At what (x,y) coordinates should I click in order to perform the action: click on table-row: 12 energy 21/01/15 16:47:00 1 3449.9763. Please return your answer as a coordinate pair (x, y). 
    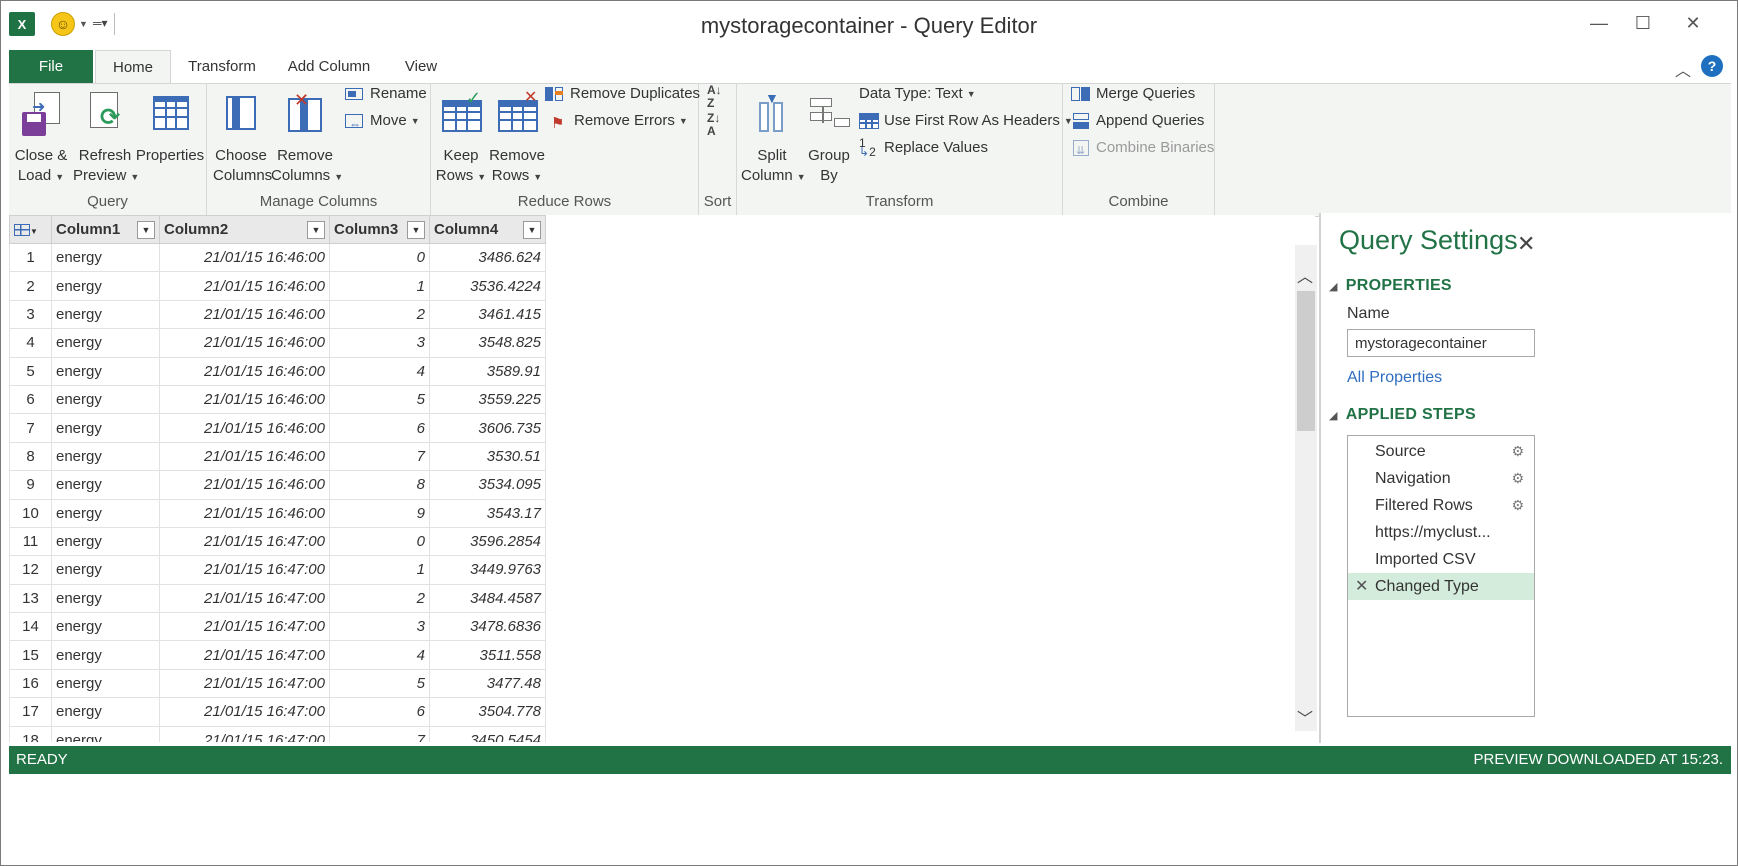
    Looking at the image, I should click on (277, 570).